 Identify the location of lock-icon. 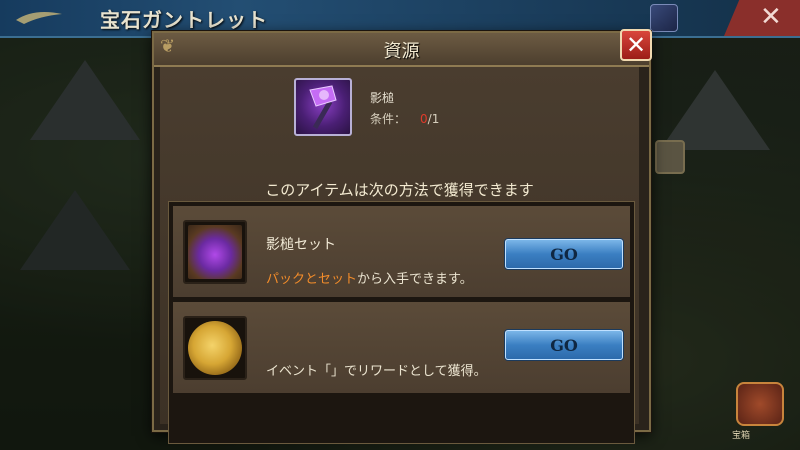
(670, 157).